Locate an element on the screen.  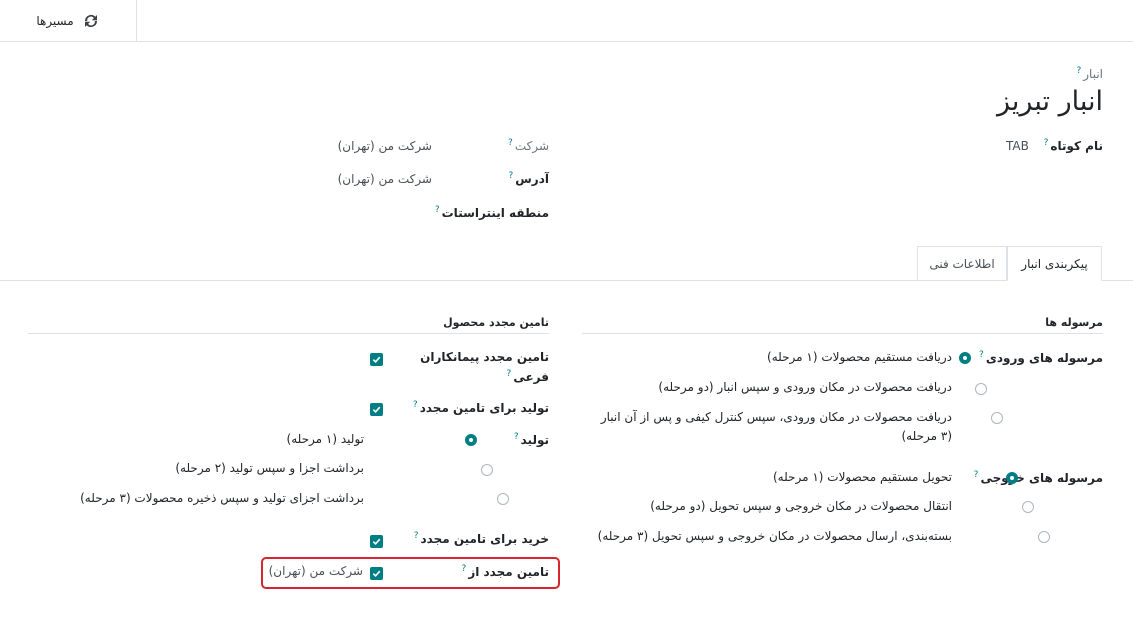
resupply-from-label: تامین مجدد از? is located at coordinates (505, 571).